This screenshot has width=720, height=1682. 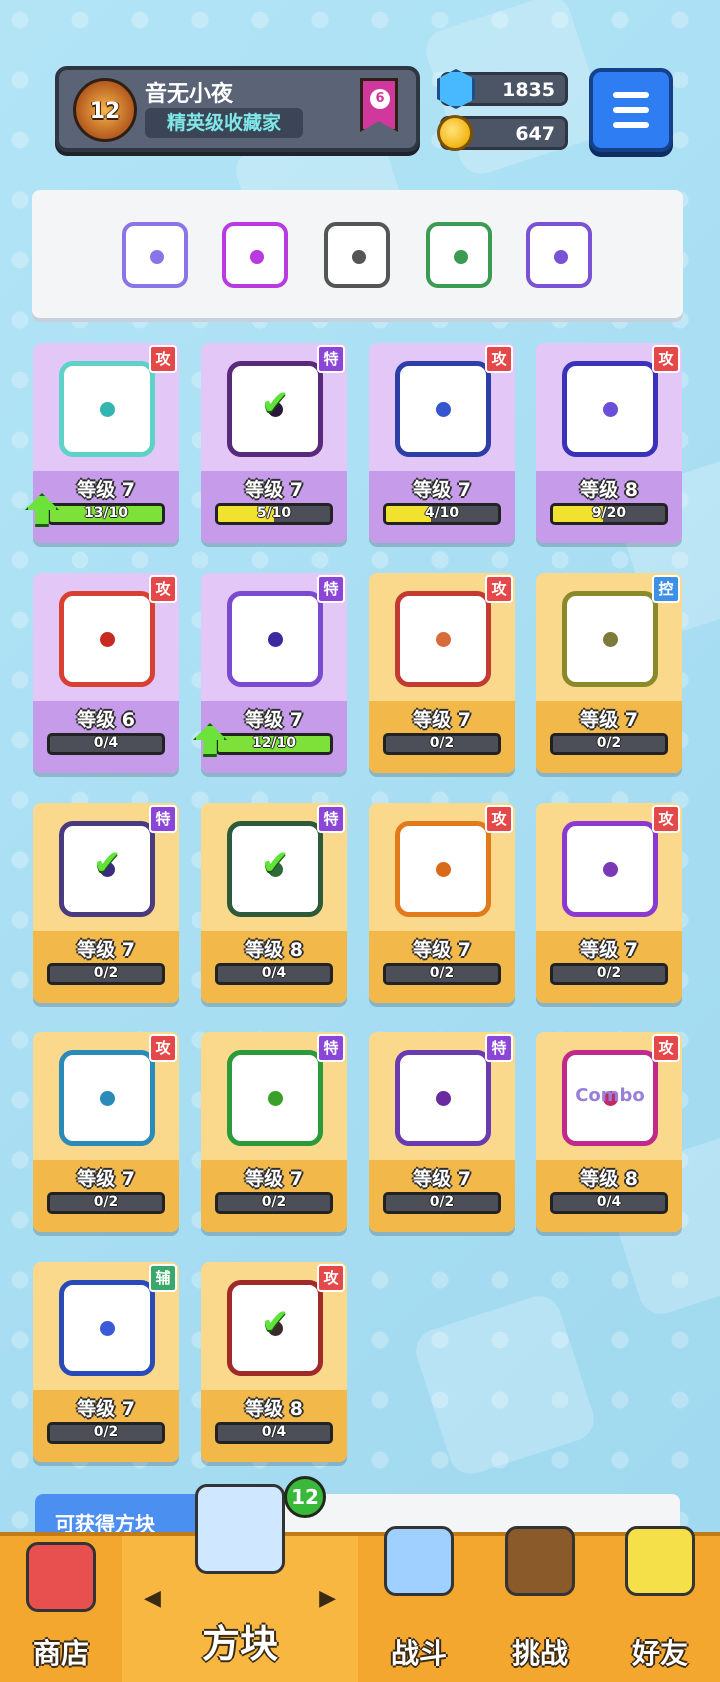 I want to click on progress-bar: 12/10, so click(x=274, y=744).